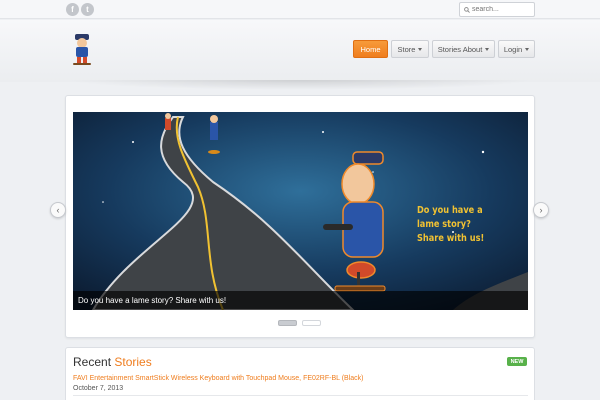 The height and width of the screenshot is (400, 600). I want to click on facebook-icon: f, so click(72, 9).